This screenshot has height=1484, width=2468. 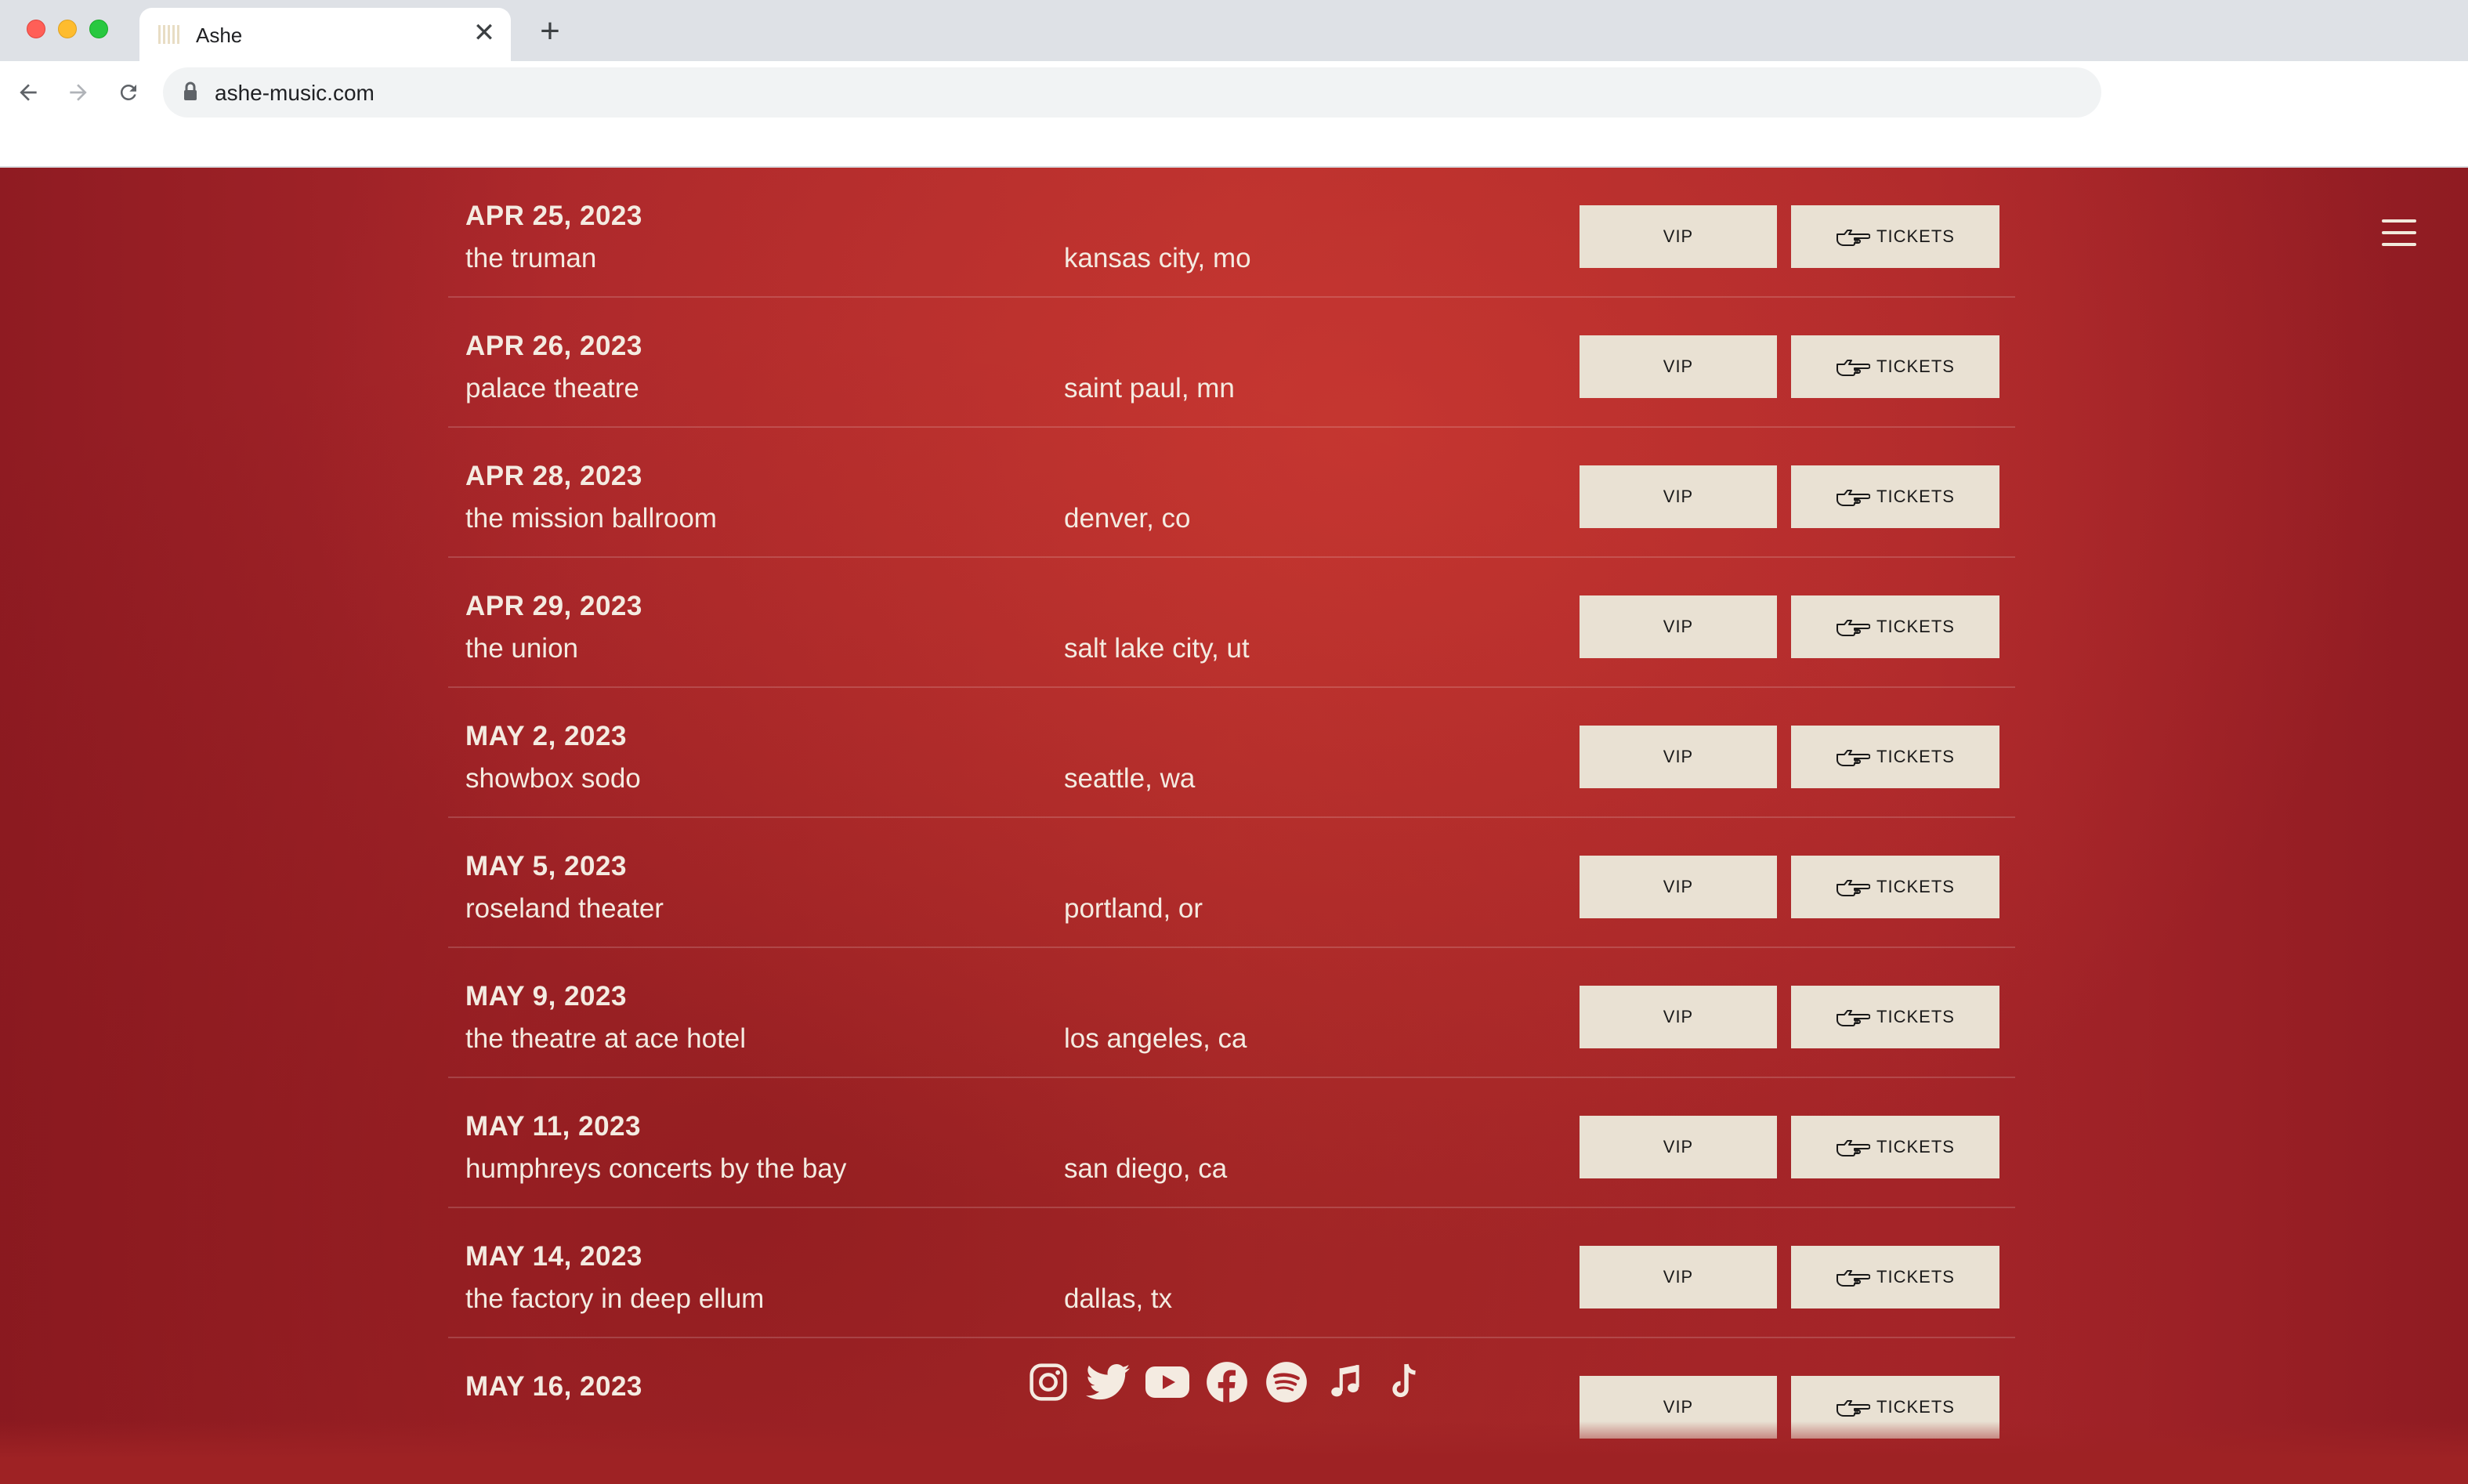 I want to click on tour-date: APR 29, 2023, so click(x=553, y=606).